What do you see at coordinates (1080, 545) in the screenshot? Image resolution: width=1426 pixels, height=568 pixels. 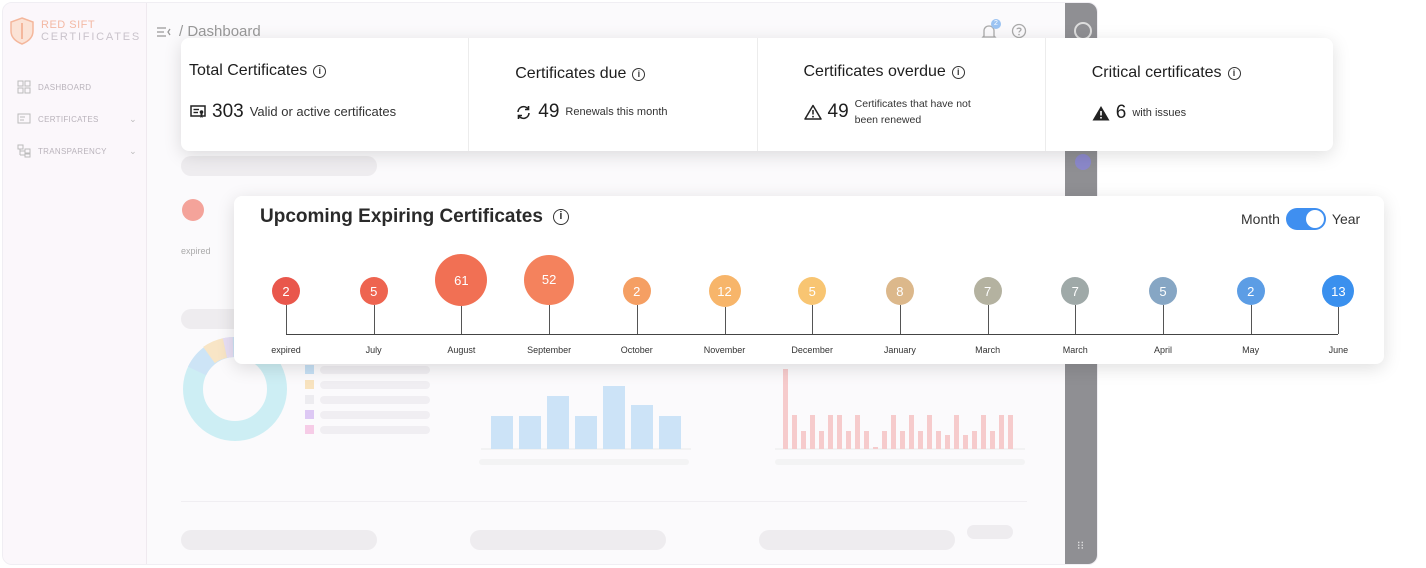 I see `grid-menu-icon: ⁝⁝` at bounding box center [1080, 545].